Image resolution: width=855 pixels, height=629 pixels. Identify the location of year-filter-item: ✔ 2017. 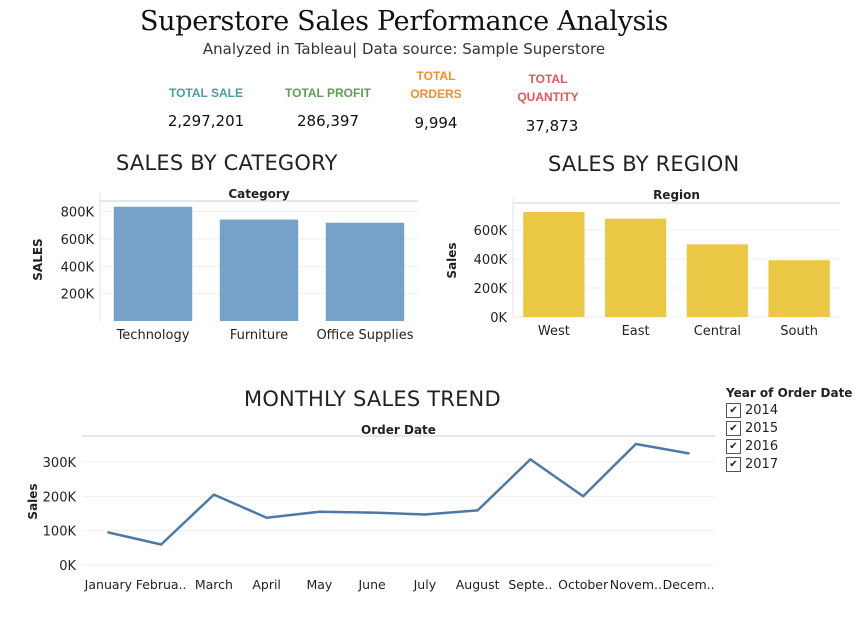
(789, 464).